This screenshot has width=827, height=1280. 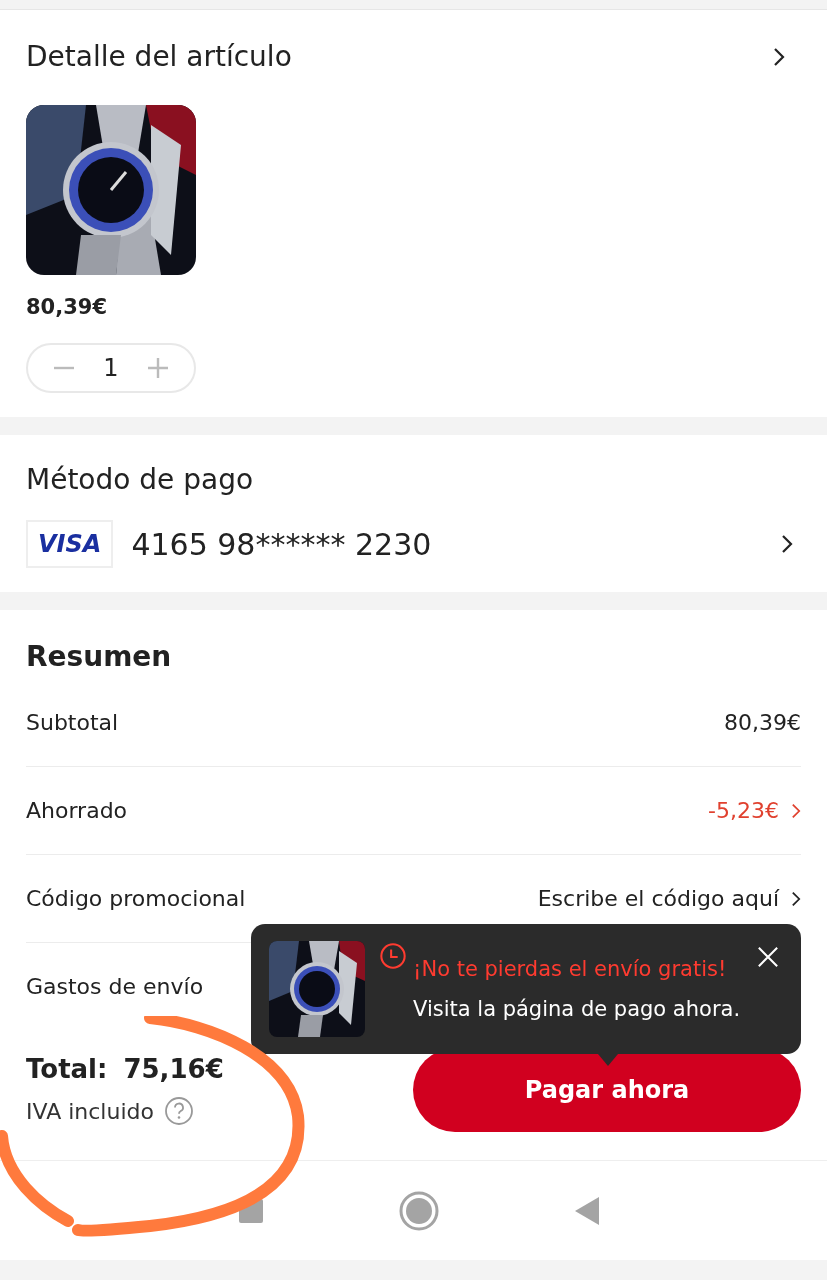 I want to click on section-title: Resumen, so click(x=99, y=656).